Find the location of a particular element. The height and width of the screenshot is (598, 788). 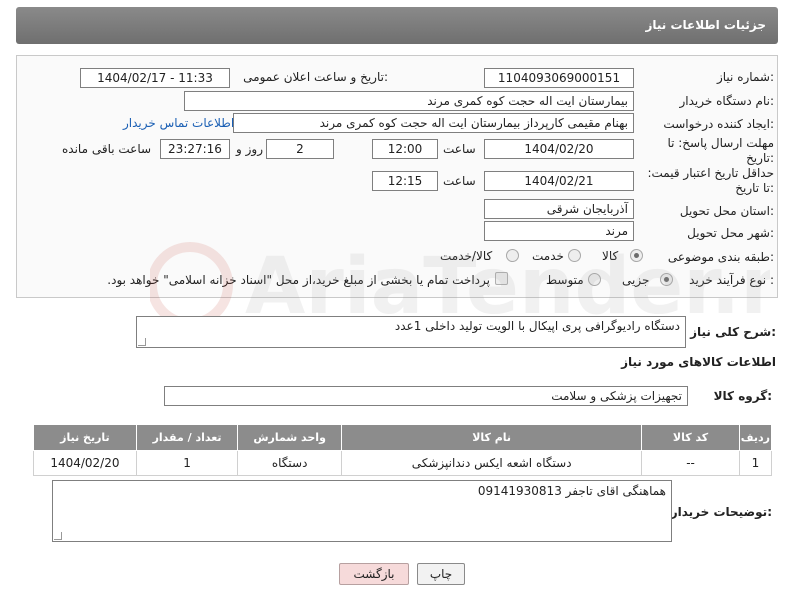

days-field: 2 is located at coordinates (300, 149).